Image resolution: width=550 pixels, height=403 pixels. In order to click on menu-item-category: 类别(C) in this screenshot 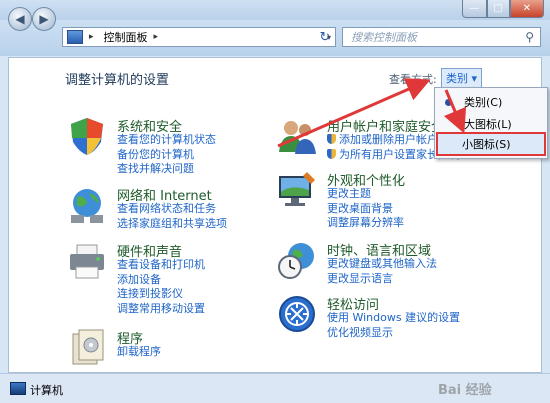, I will do `click(490, 102)`.